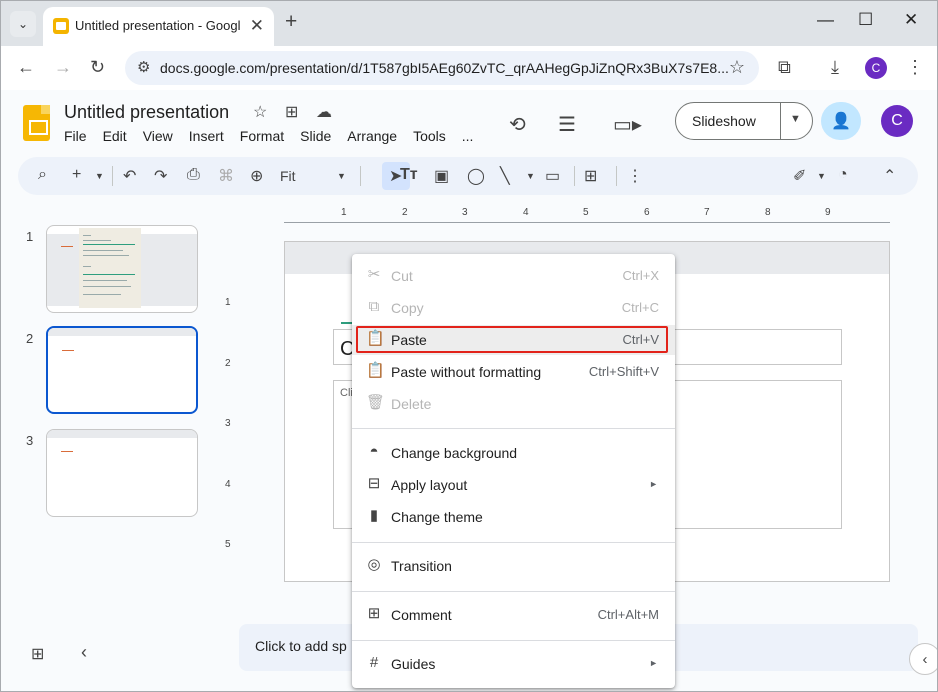  Describe the element at coordinates (341, 176) in the screenshot. I see `zoom-dropdown-icon: ▼` at that location.